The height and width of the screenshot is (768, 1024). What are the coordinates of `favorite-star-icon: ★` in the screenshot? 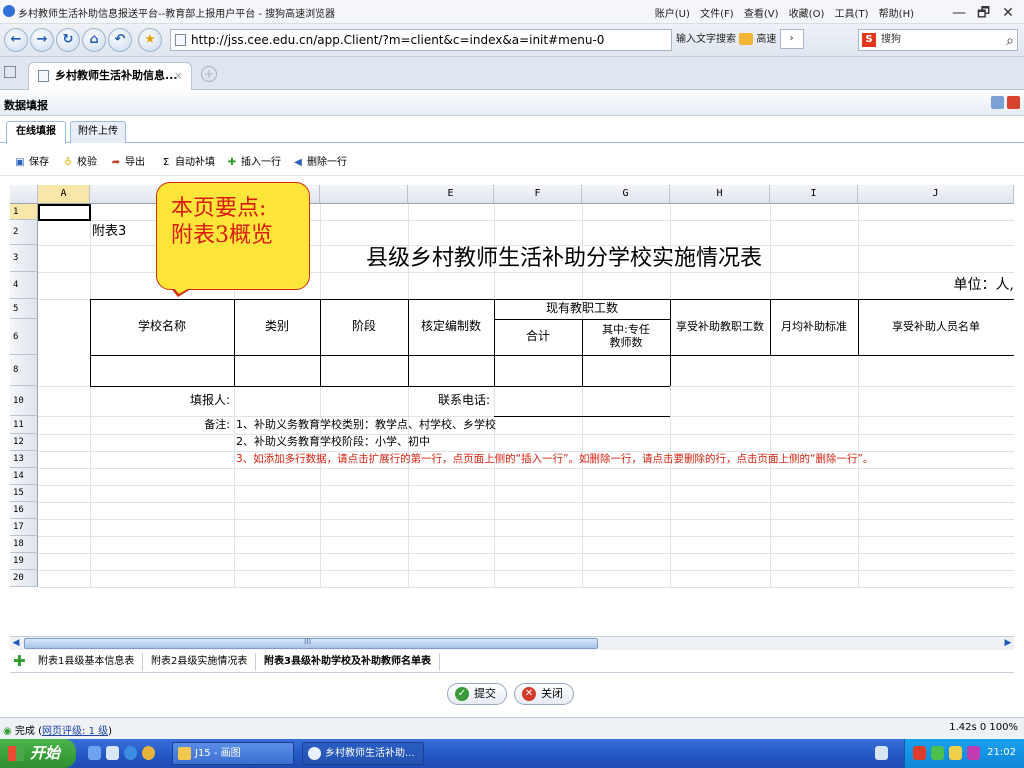 It's located at (150, 40).